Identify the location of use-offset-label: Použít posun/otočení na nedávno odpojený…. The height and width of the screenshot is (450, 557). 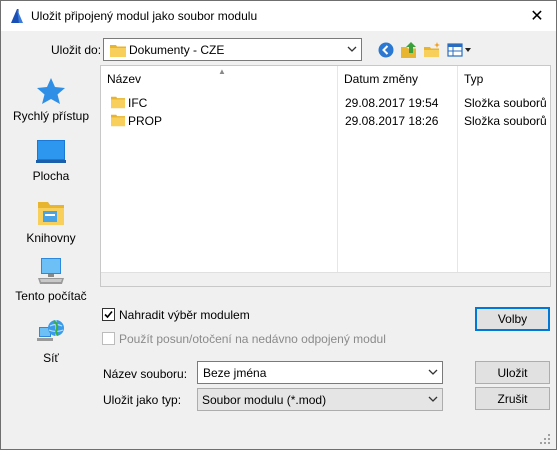
(252, 339).